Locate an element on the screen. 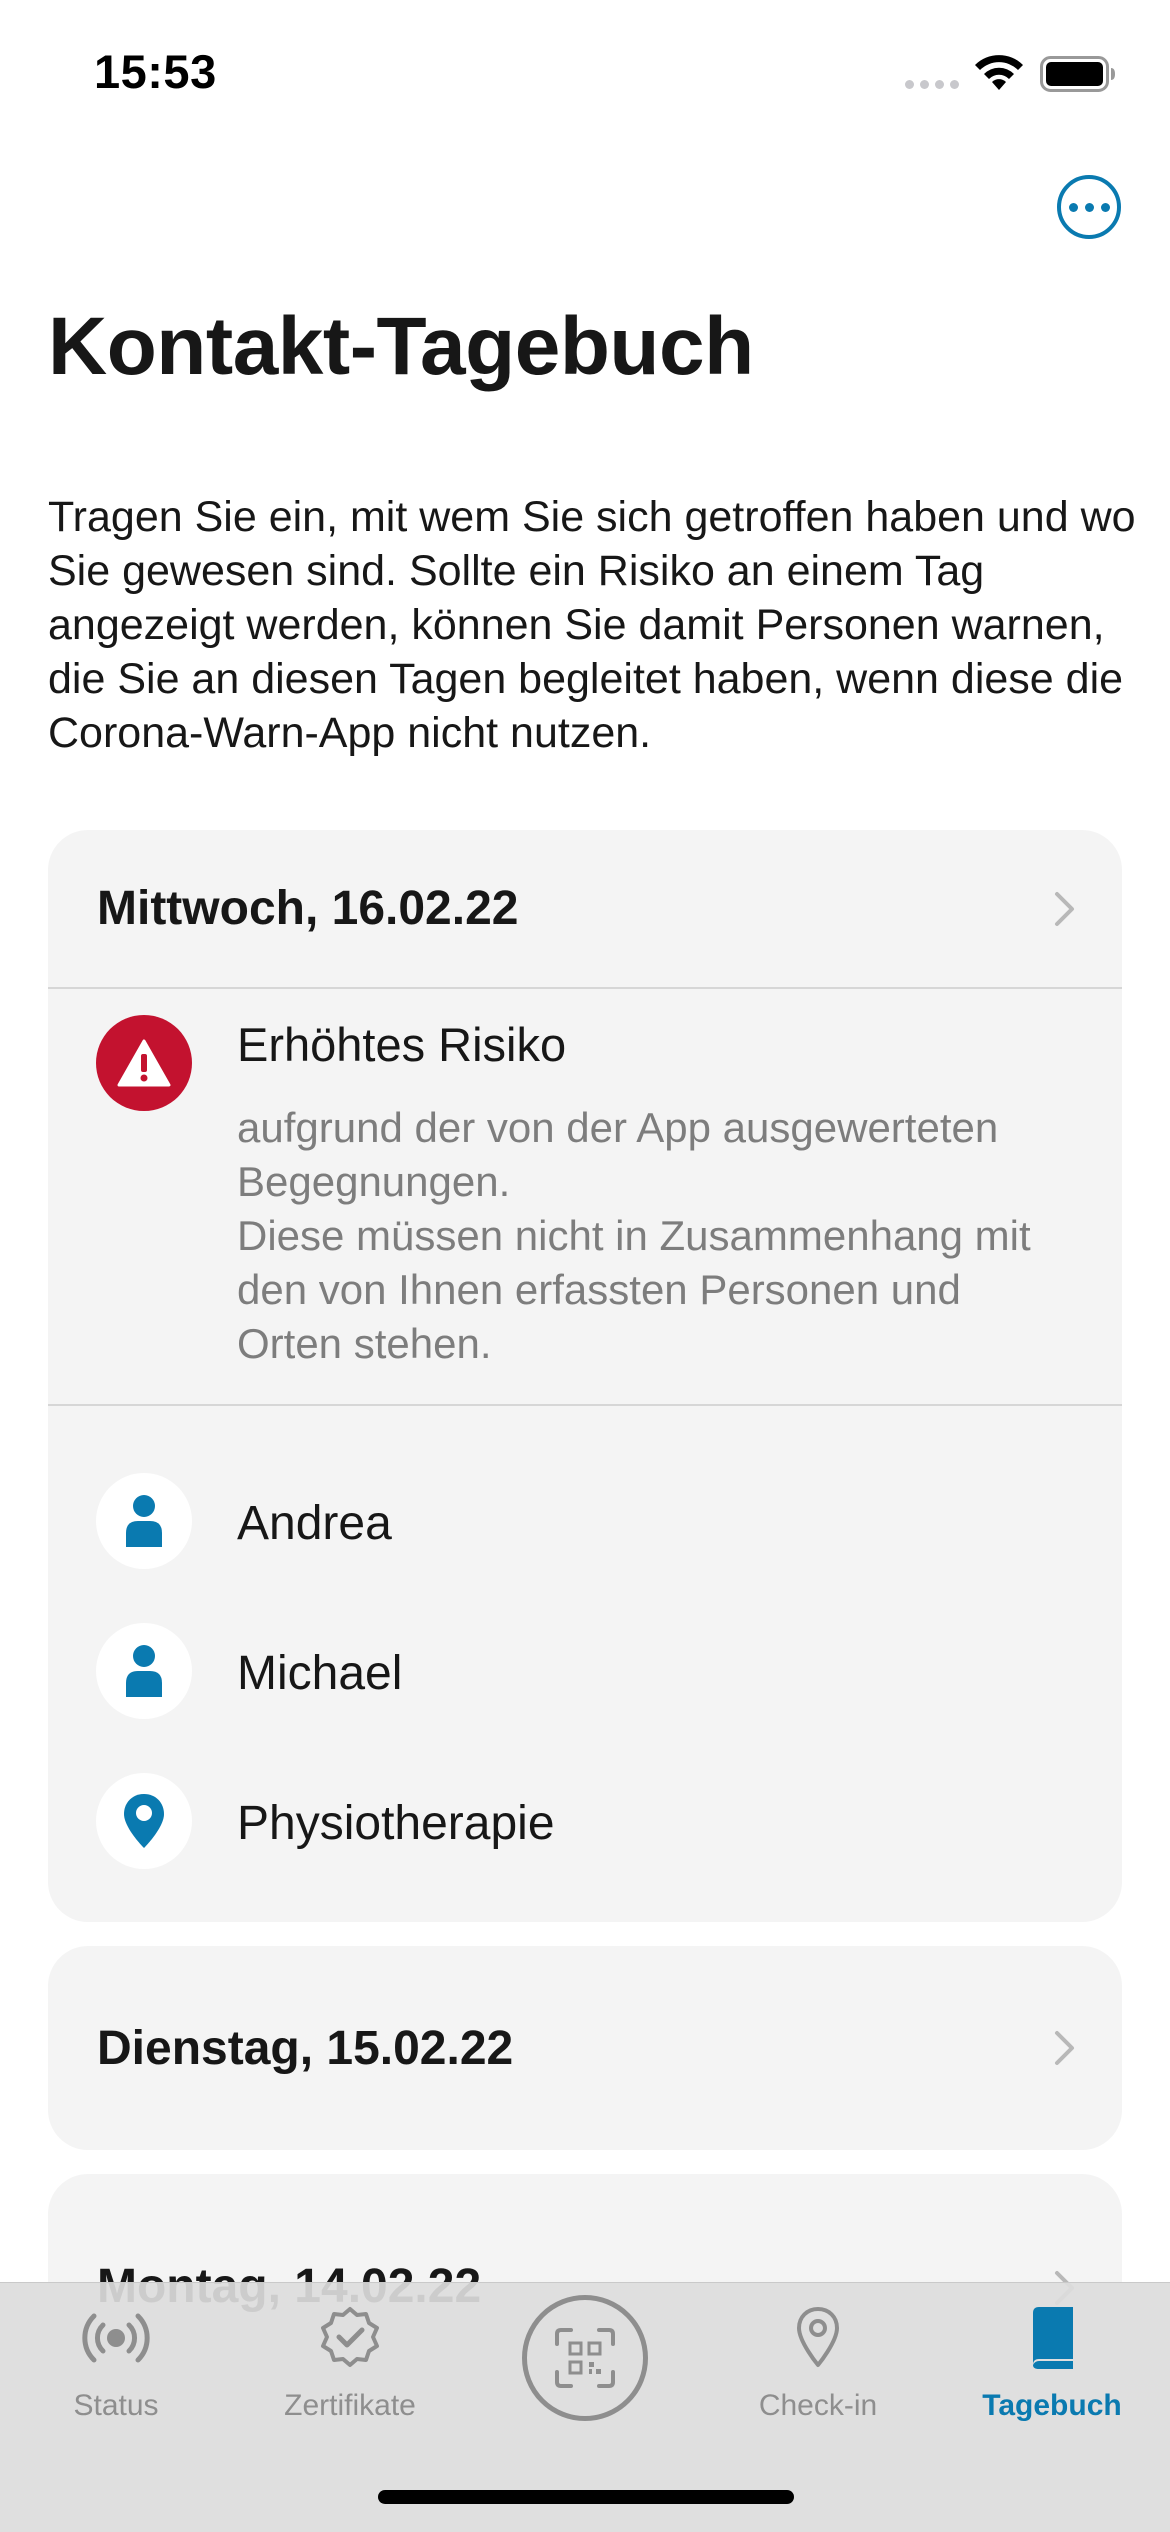 Image resolution: width=1170 pixels, height=2532 pixels. day-card: Dienstag, 15.02.22 is located at coordinates (585, 2048).